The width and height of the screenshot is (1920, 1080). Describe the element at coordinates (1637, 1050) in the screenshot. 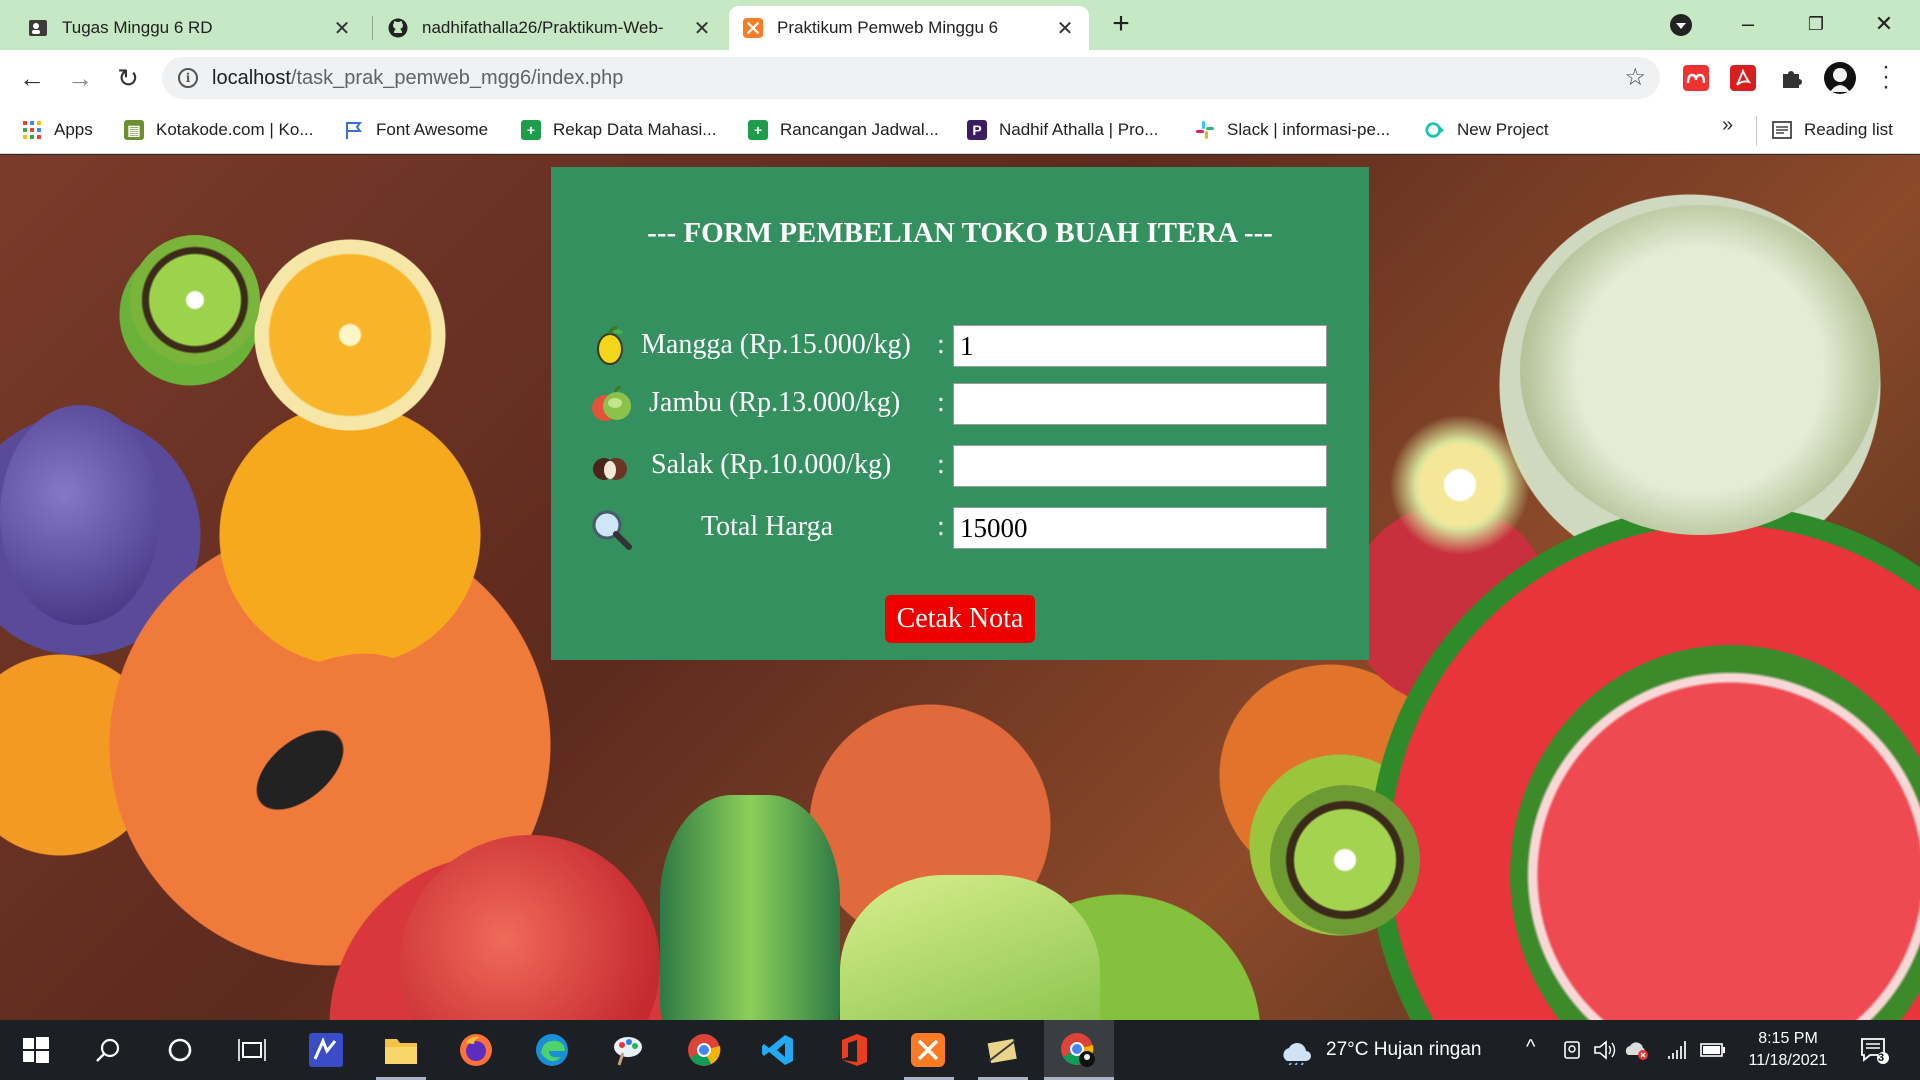

I see `onedrive-error-icon` at that location.